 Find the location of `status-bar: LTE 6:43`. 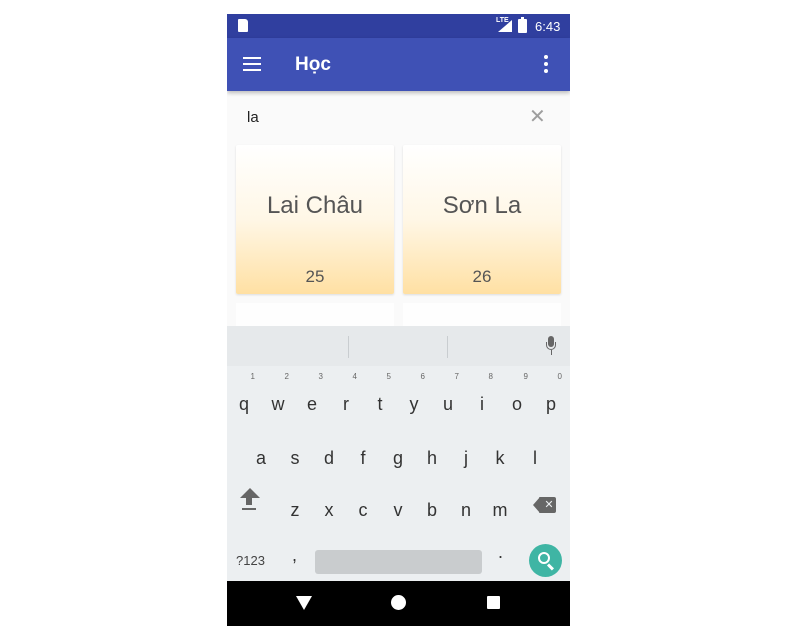

status-bar: LTE 6:43 is located at coordinates (398, 26).